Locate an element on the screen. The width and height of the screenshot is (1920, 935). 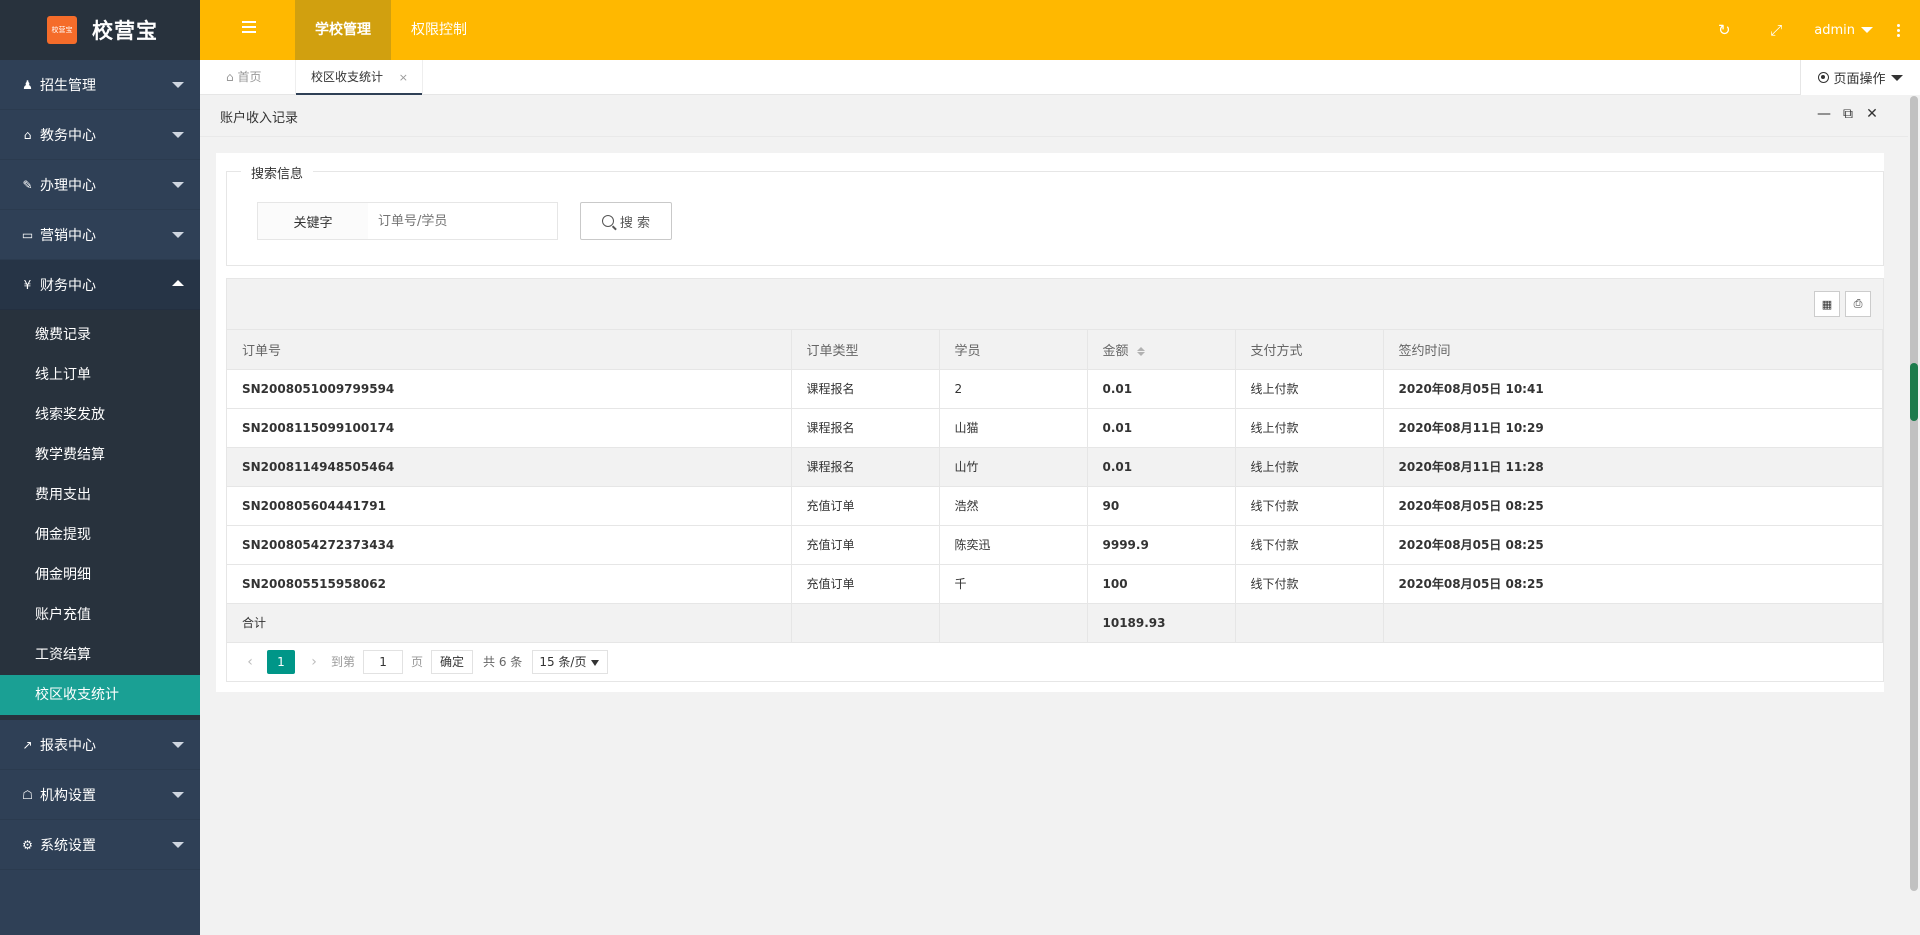
cell-payment-method: 线上付款 is located at coordinates (1309, 467).